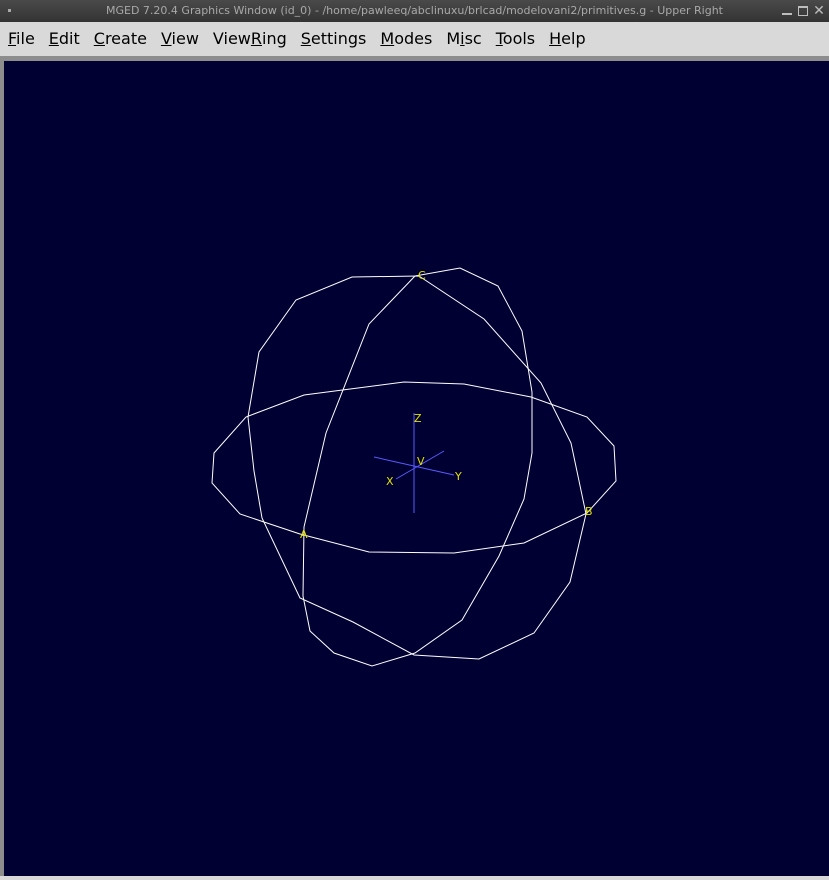 The height and width of the screenshot is (880, 829). What do you see at coordinates (120, 39) in the screenshot?
I see `menu-create: Create` at bounding box center [120, 39].